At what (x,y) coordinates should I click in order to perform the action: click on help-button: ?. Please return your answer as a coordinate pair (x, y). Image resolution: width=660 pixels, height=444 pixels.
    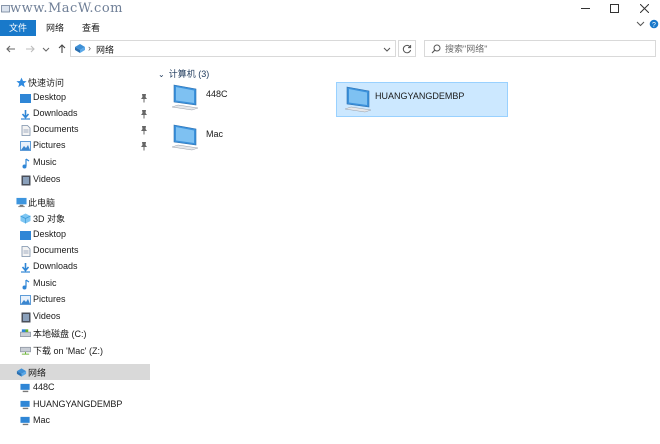
    Looking at the image, I should click on (654, 25).